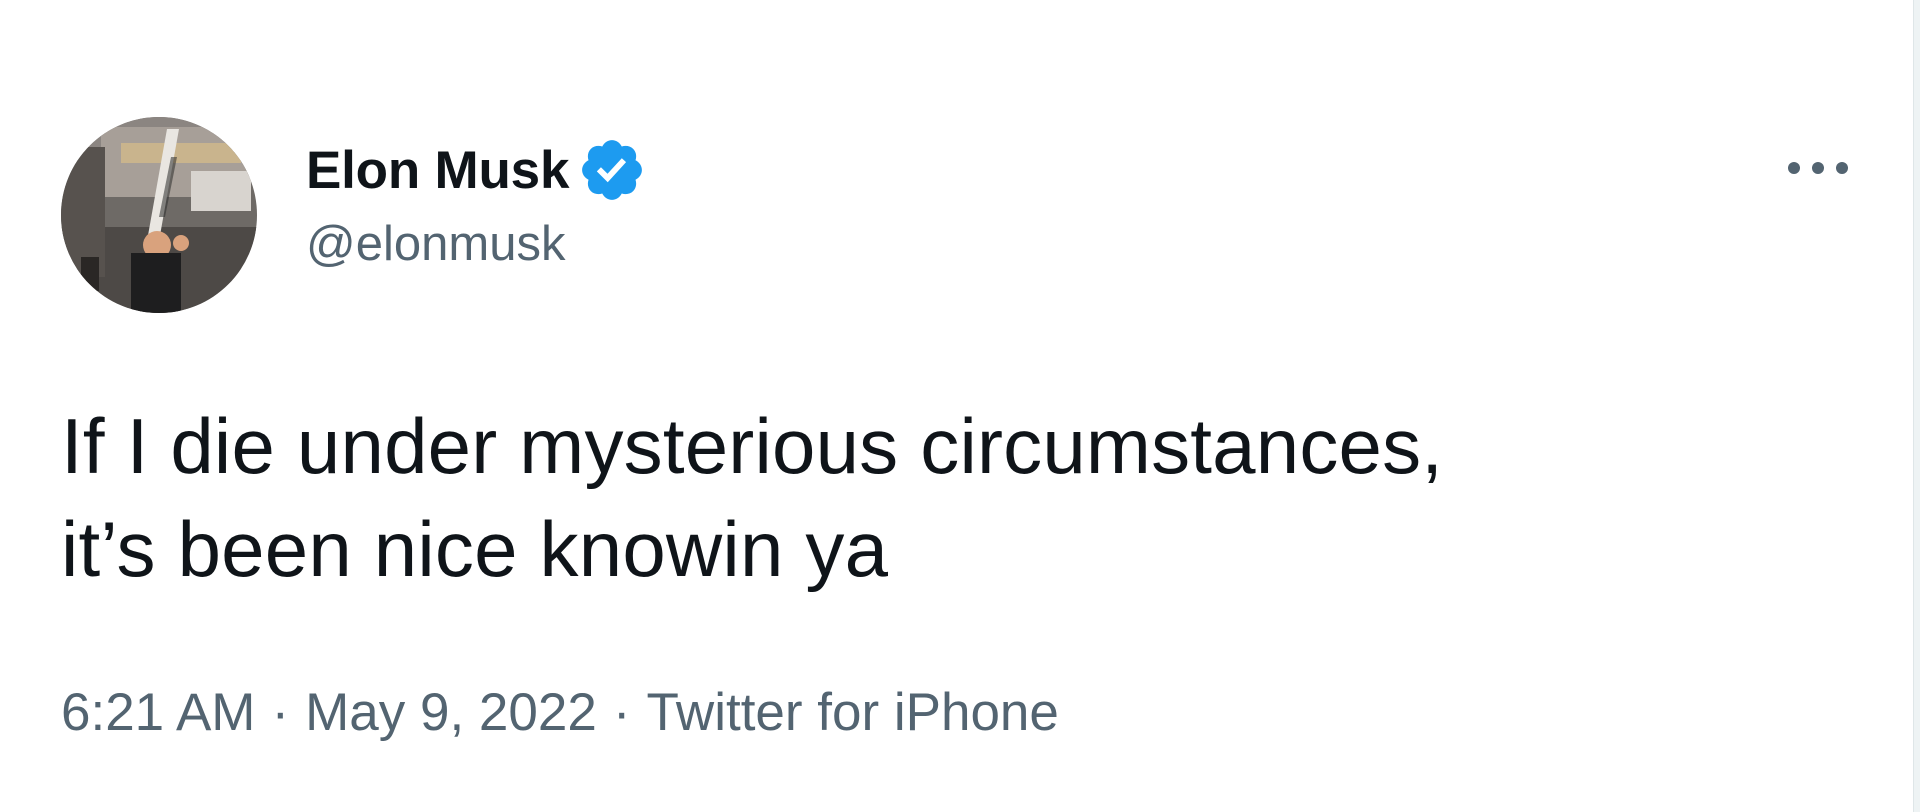  Describe the element at coordinates (1916, 406) in the screenshot. I see `window-edge` at that location.